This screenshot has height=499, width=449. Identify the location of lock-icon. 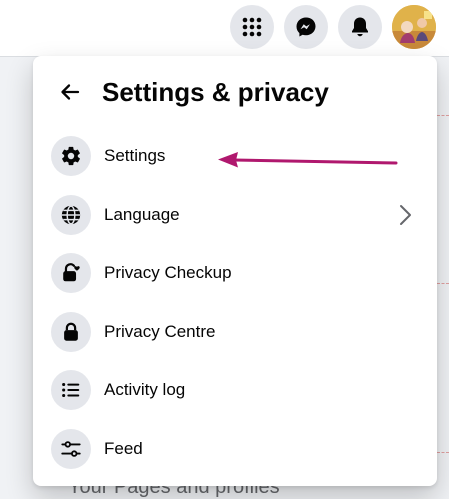
(71, 331).